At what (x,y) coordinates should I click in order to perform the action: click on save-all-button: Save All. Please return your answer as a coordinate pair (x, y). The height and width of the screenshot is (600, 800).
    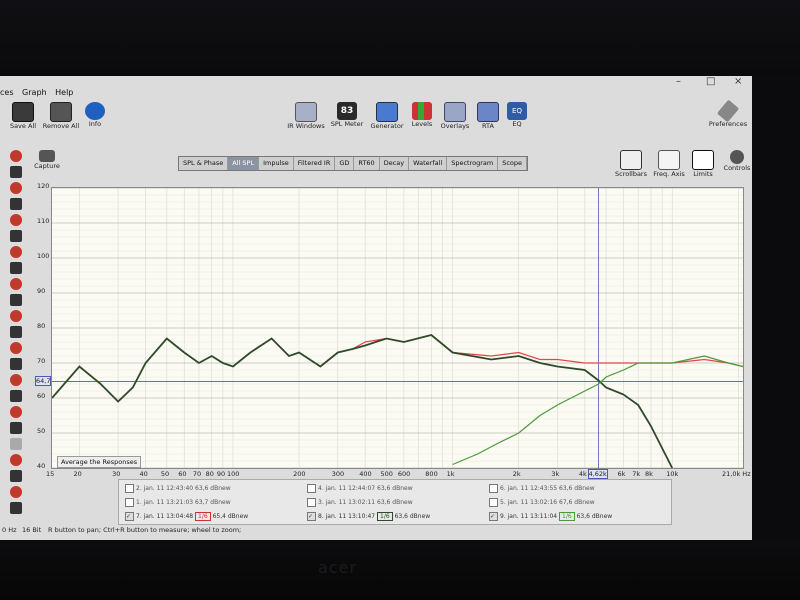
    Looking at the image, I should click on (23, 116).